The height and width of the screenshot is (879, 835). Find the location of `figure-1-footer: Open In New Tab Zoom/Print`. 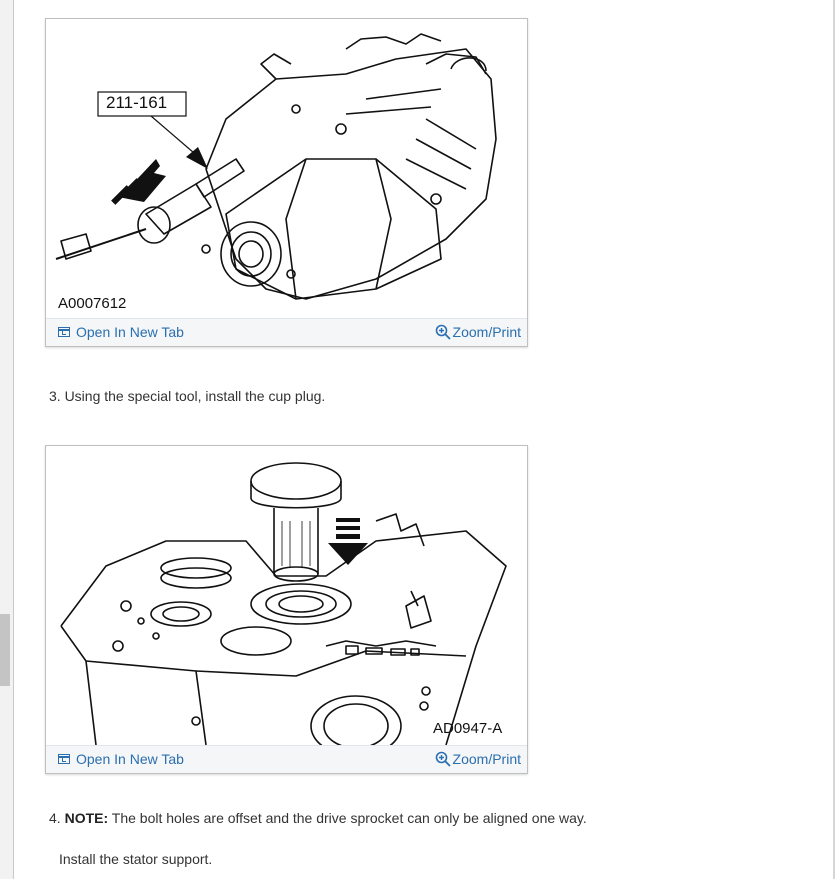

figure-1-footer: Open In New Tab Zoom/Print is located at coordinates (286, 332).